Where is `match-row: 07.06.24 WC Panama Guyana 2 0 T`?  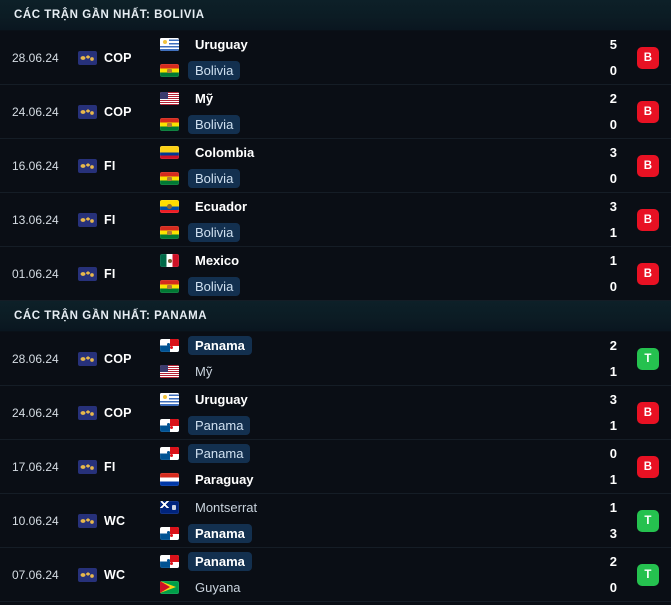 match-row: 07.06.24 WC Panama Guyana 2 0 T is located at coordinates (335, 575).